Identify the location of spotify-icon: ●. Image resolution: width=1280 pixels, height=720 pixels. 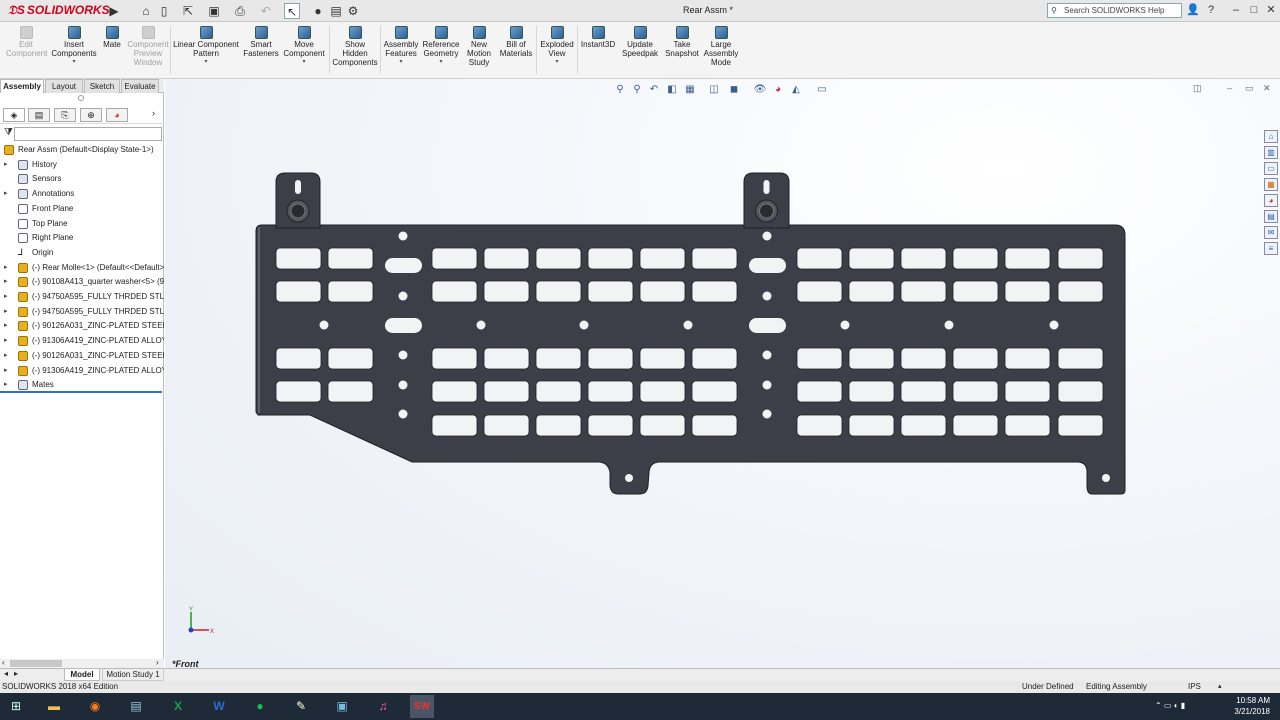
(260, 706).